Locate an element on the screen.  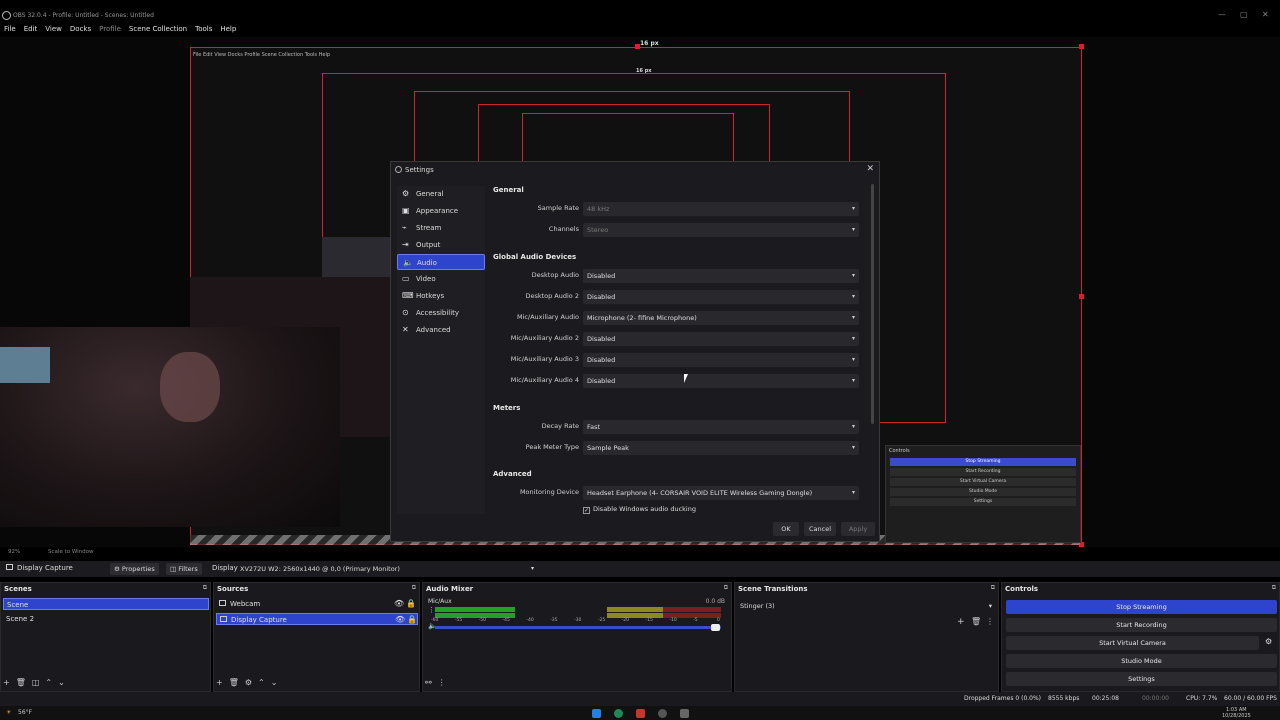
mic-aux-select: Microphone (2- fifine Microphone) ▾ is located at coordinates (721, 318).